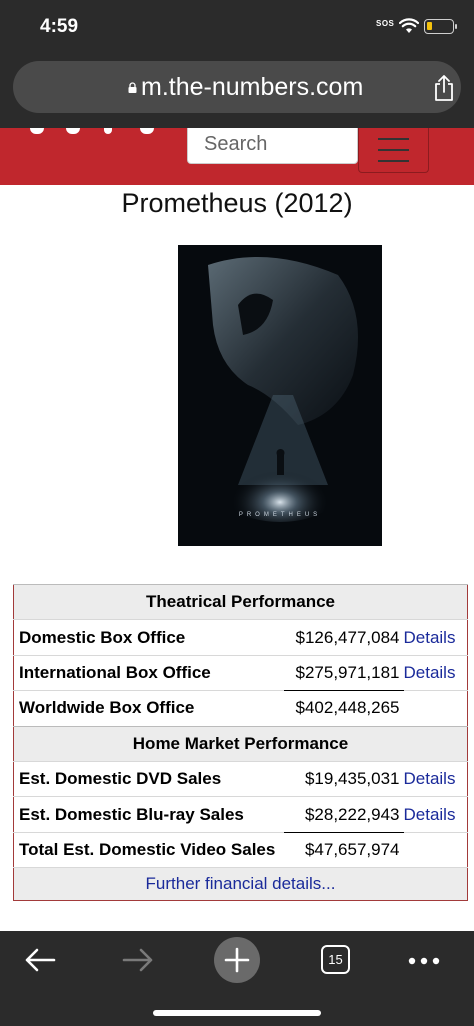 This screenshot has width=474, height=1026. What do you see at coordinates (343, 708) in the screenshot?
I see `row-value: $402,448,265` at bounding box center [343, 708].